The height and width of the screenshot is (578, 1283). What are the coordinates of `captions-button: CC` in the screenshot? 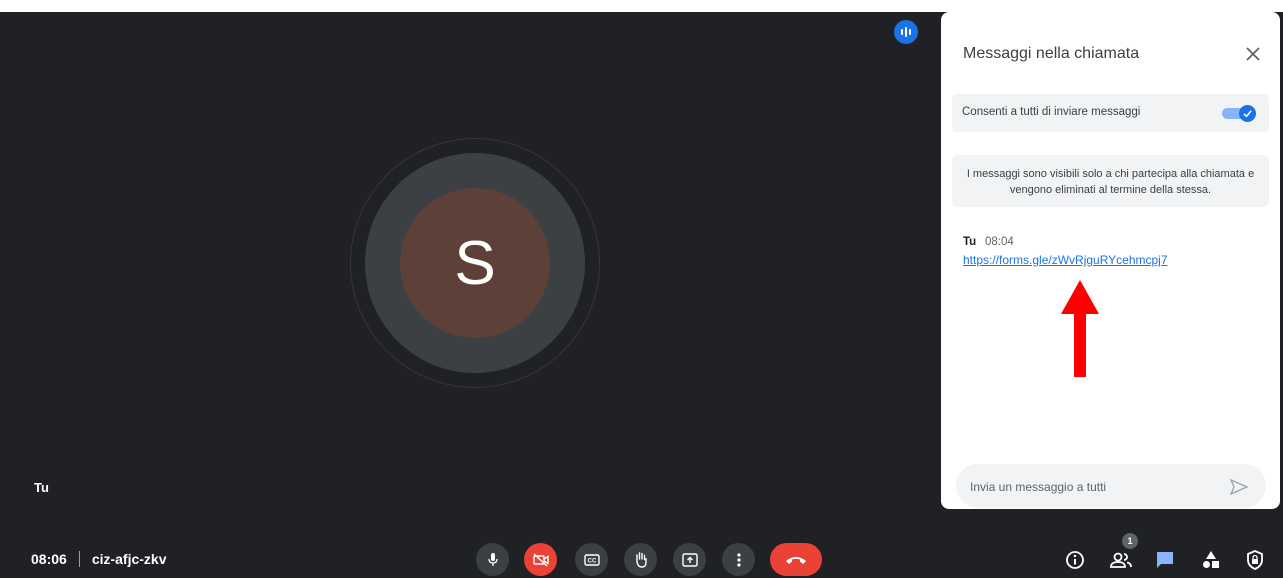 It's located at (591, 559).